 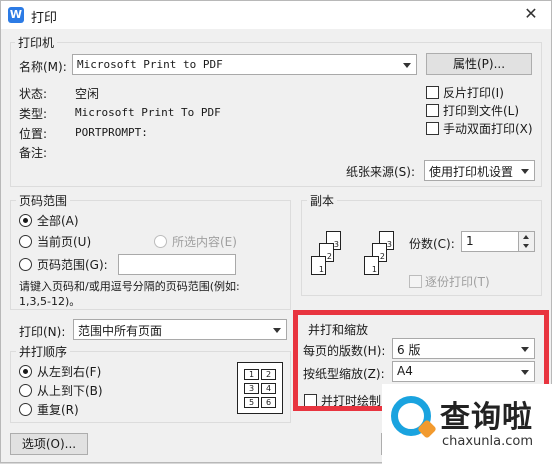 What do you see at coordinates (43, 67) in the screenshot?
I see `printer-name-label: 名称(M):` at bounding box center [43, 67].